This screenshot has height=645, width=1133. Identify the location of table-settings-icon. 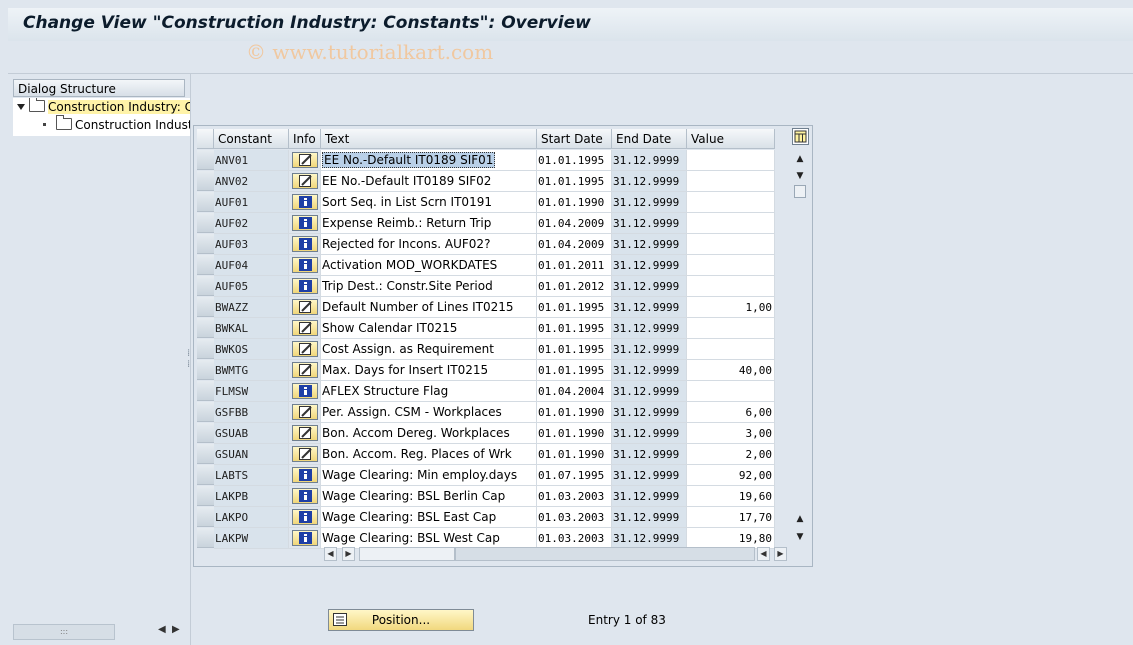
(800, 136).